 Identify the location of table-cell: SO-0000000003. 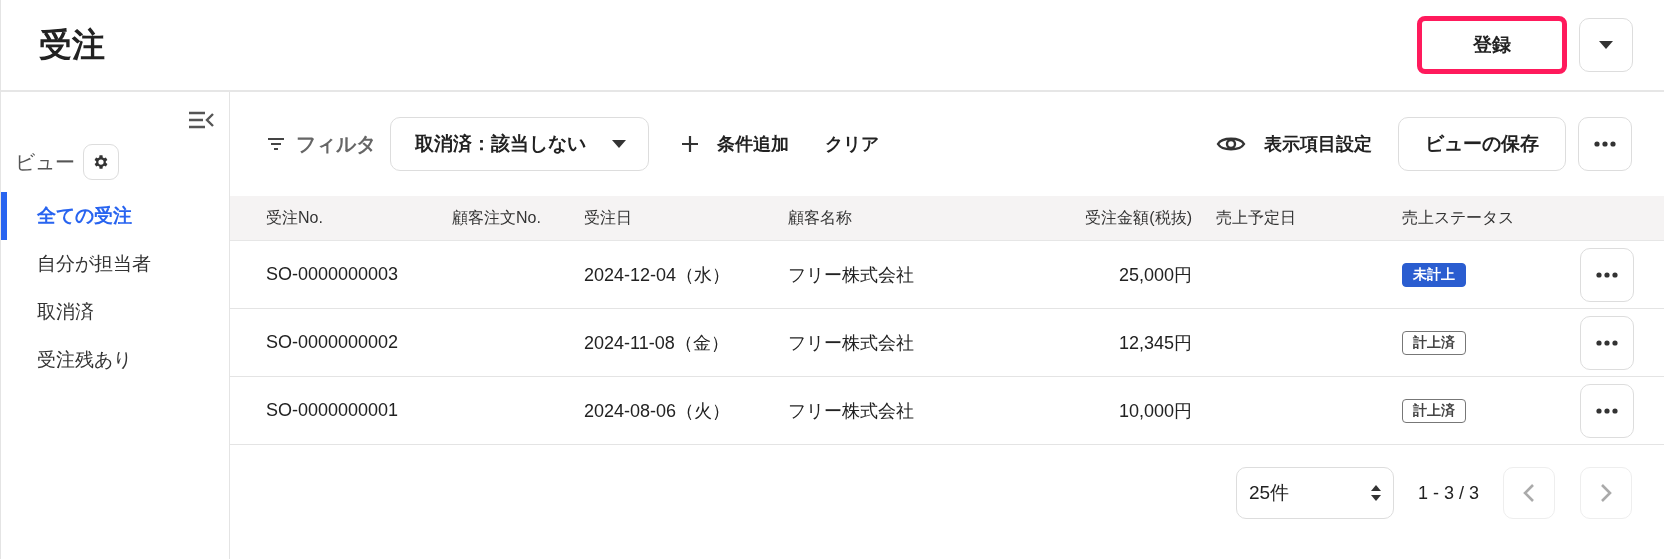
(332, 274).